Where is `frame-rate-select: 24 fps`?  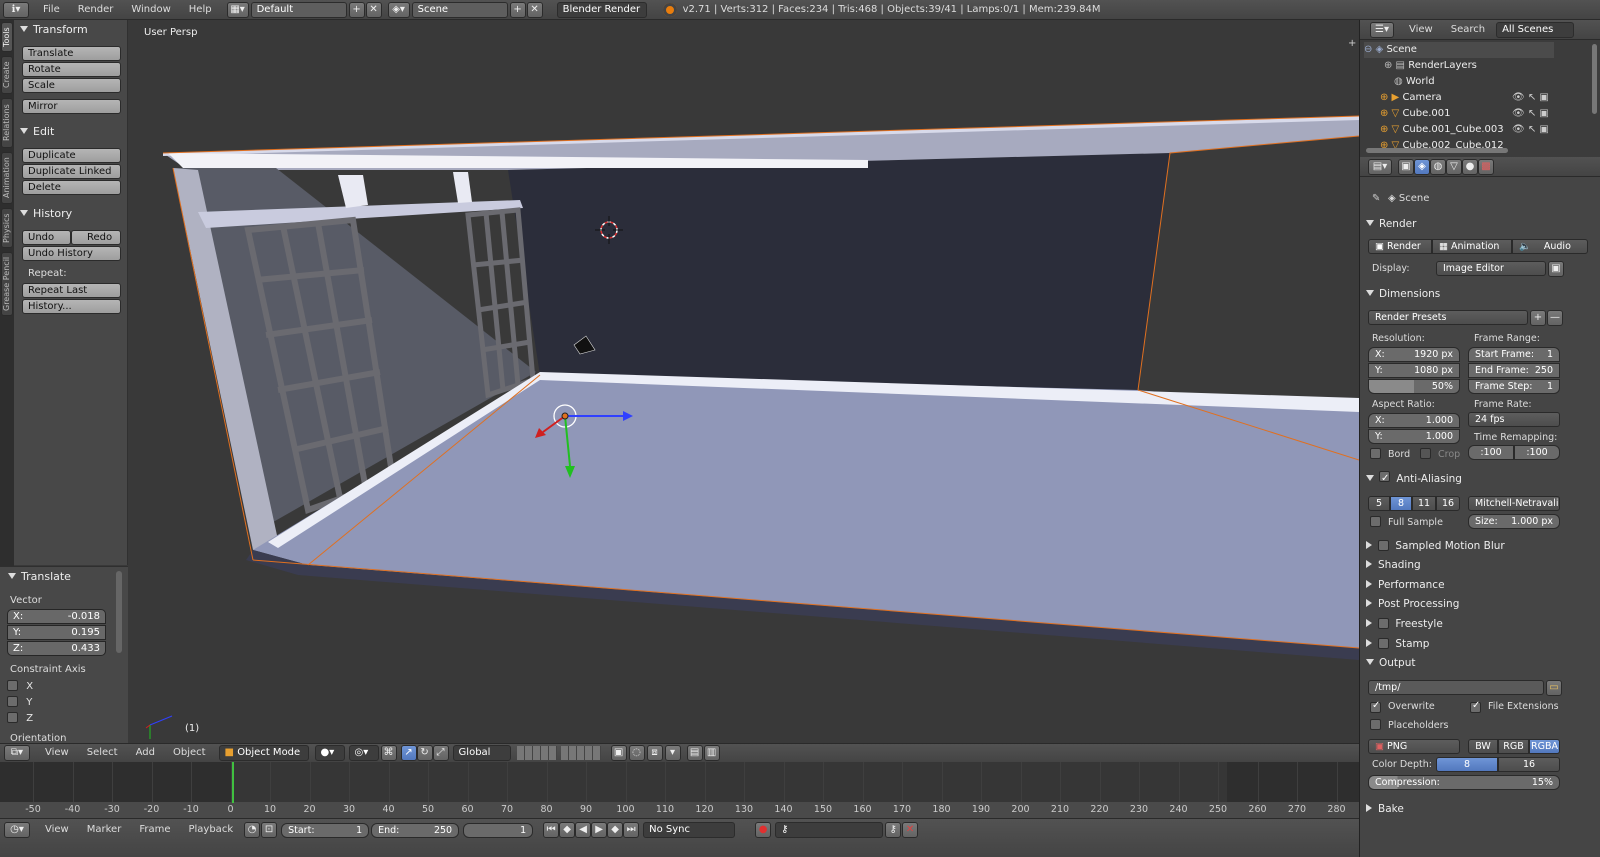 frame-rate-select: 24 fps is located at coordinates (1514, 419).